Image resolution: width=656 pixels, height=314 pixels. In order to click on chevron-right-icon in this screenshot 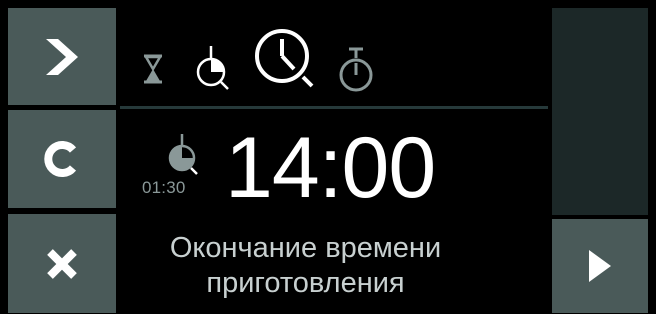, I will do `click(62, 56)`.